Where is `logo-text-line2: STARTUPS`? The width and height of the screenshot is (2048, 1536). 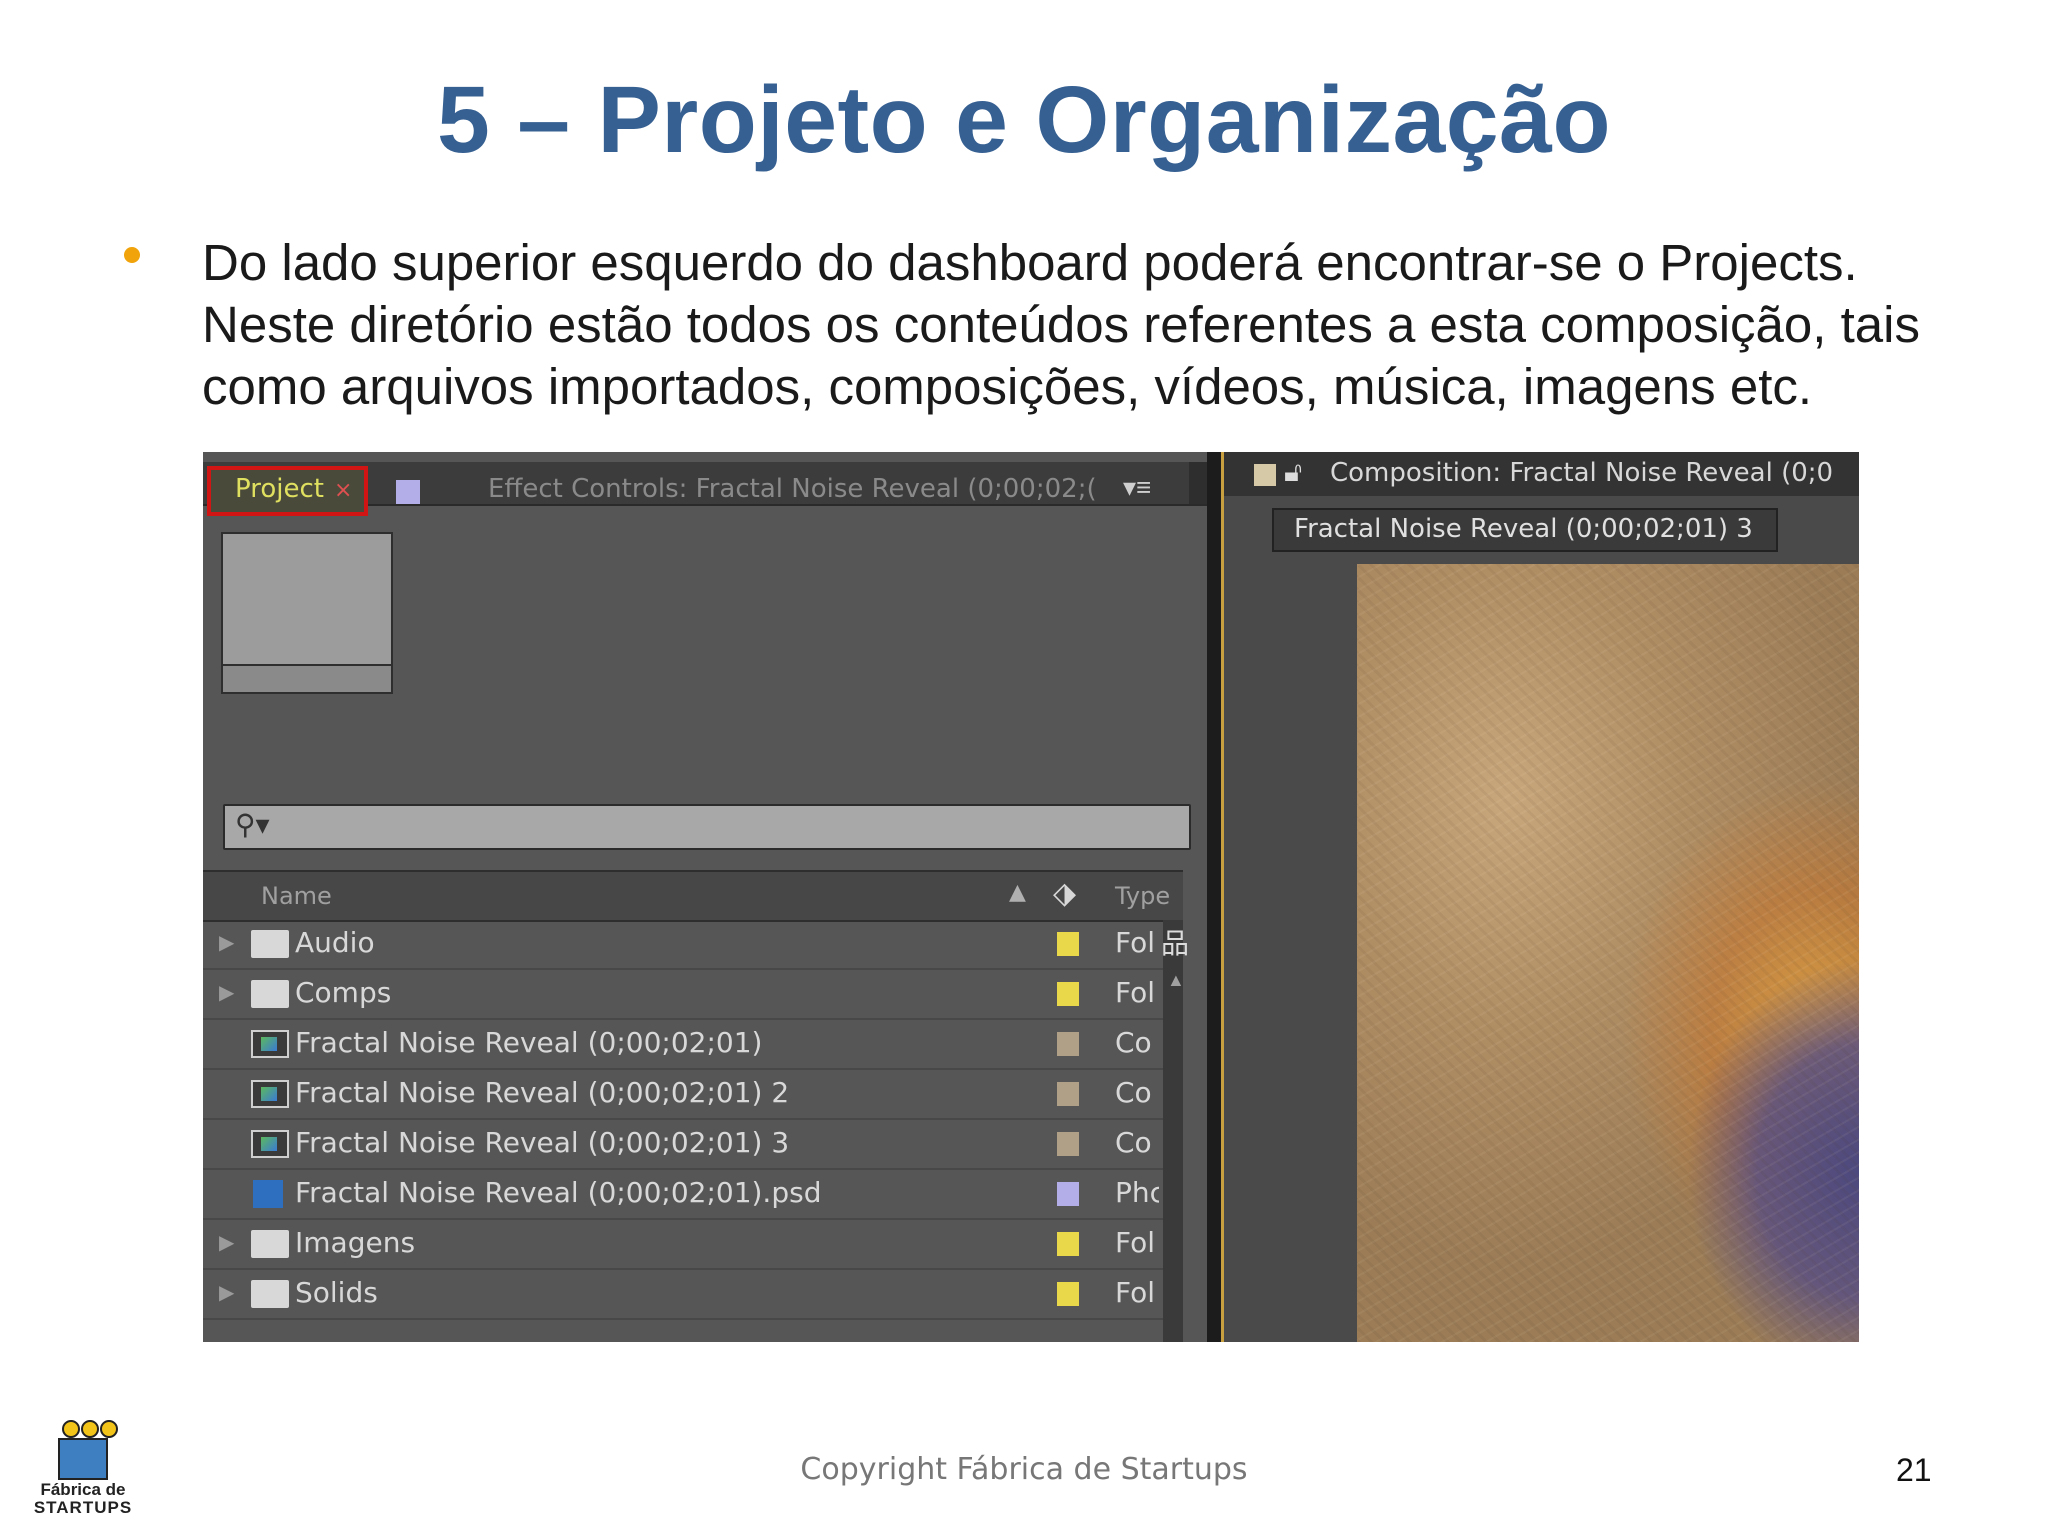 logo-text-line2: STARTUPS is located at coordinates (83, 1507).